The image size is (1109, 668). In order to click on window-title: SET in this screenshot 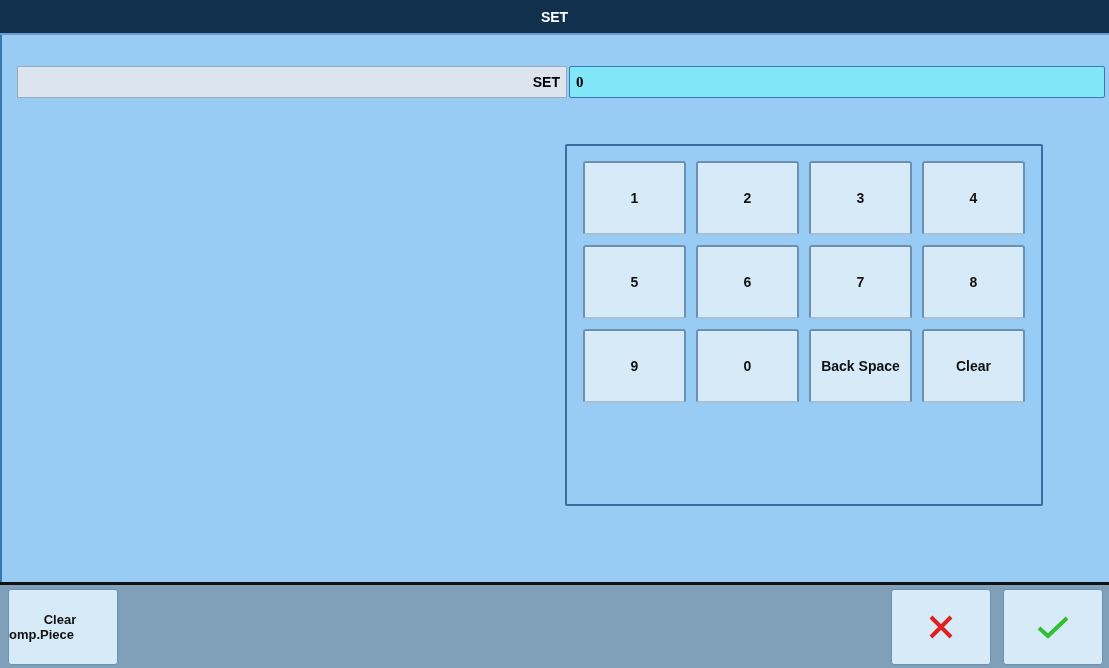, I will do `click(554, 17)`.